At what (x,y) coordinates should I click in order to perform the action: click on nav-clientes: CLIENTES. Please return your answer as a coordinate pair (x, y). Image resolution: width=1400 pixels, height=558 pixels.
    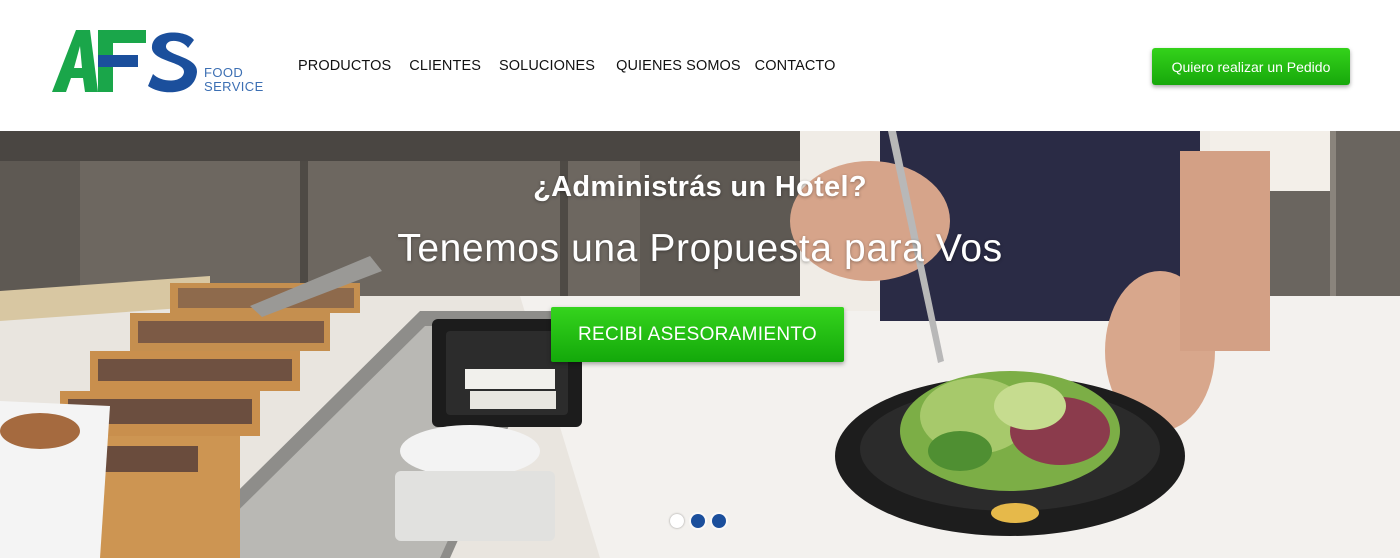
    Looking at the image, I should click on (445, 66).